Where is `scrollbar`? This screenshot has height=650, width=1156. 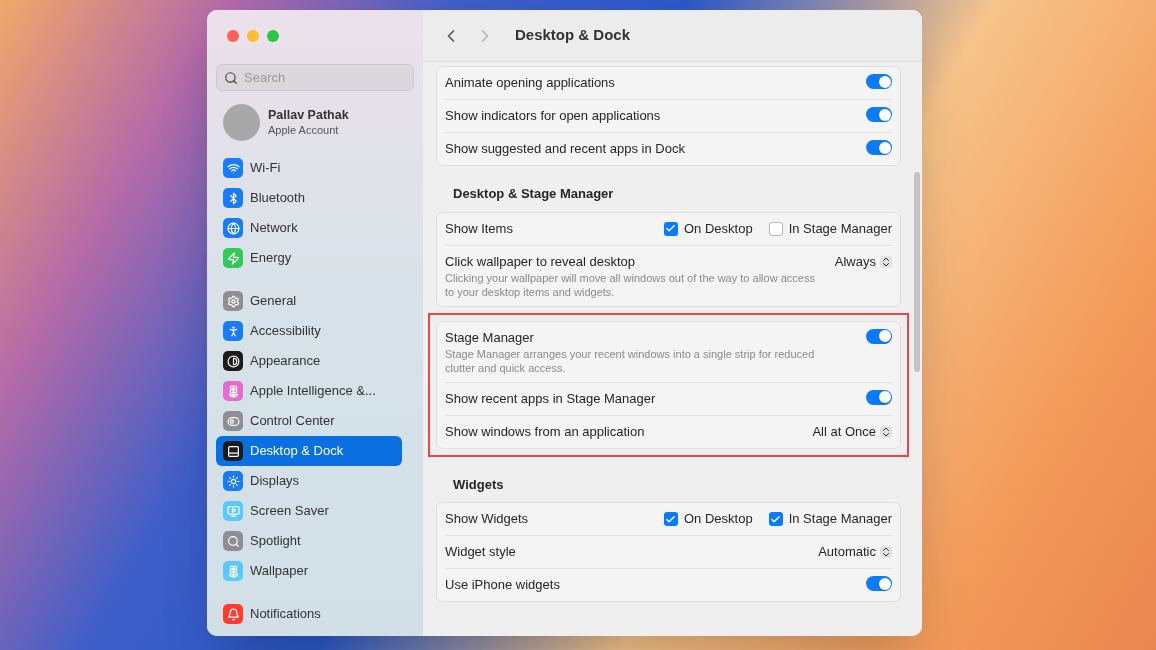 scrollbar is located at coordinates (917, 272).